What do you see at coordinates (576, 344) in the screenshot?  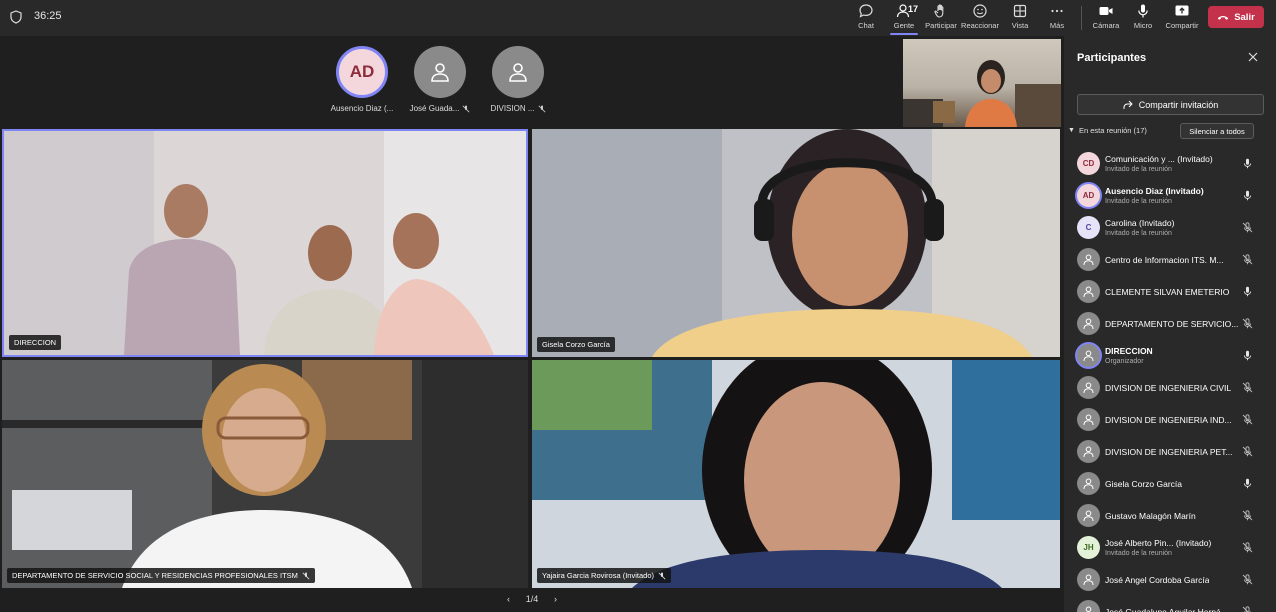 I see `tile-name-text: Gisela Corzo García` at bounding box center [576, 344].